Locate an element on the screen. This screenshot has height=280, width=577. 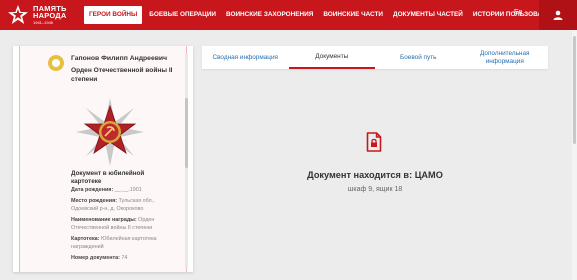
logo: ПАМЯТЬ НАРОДА 1941–1945 is located at coordinates (43, 15).